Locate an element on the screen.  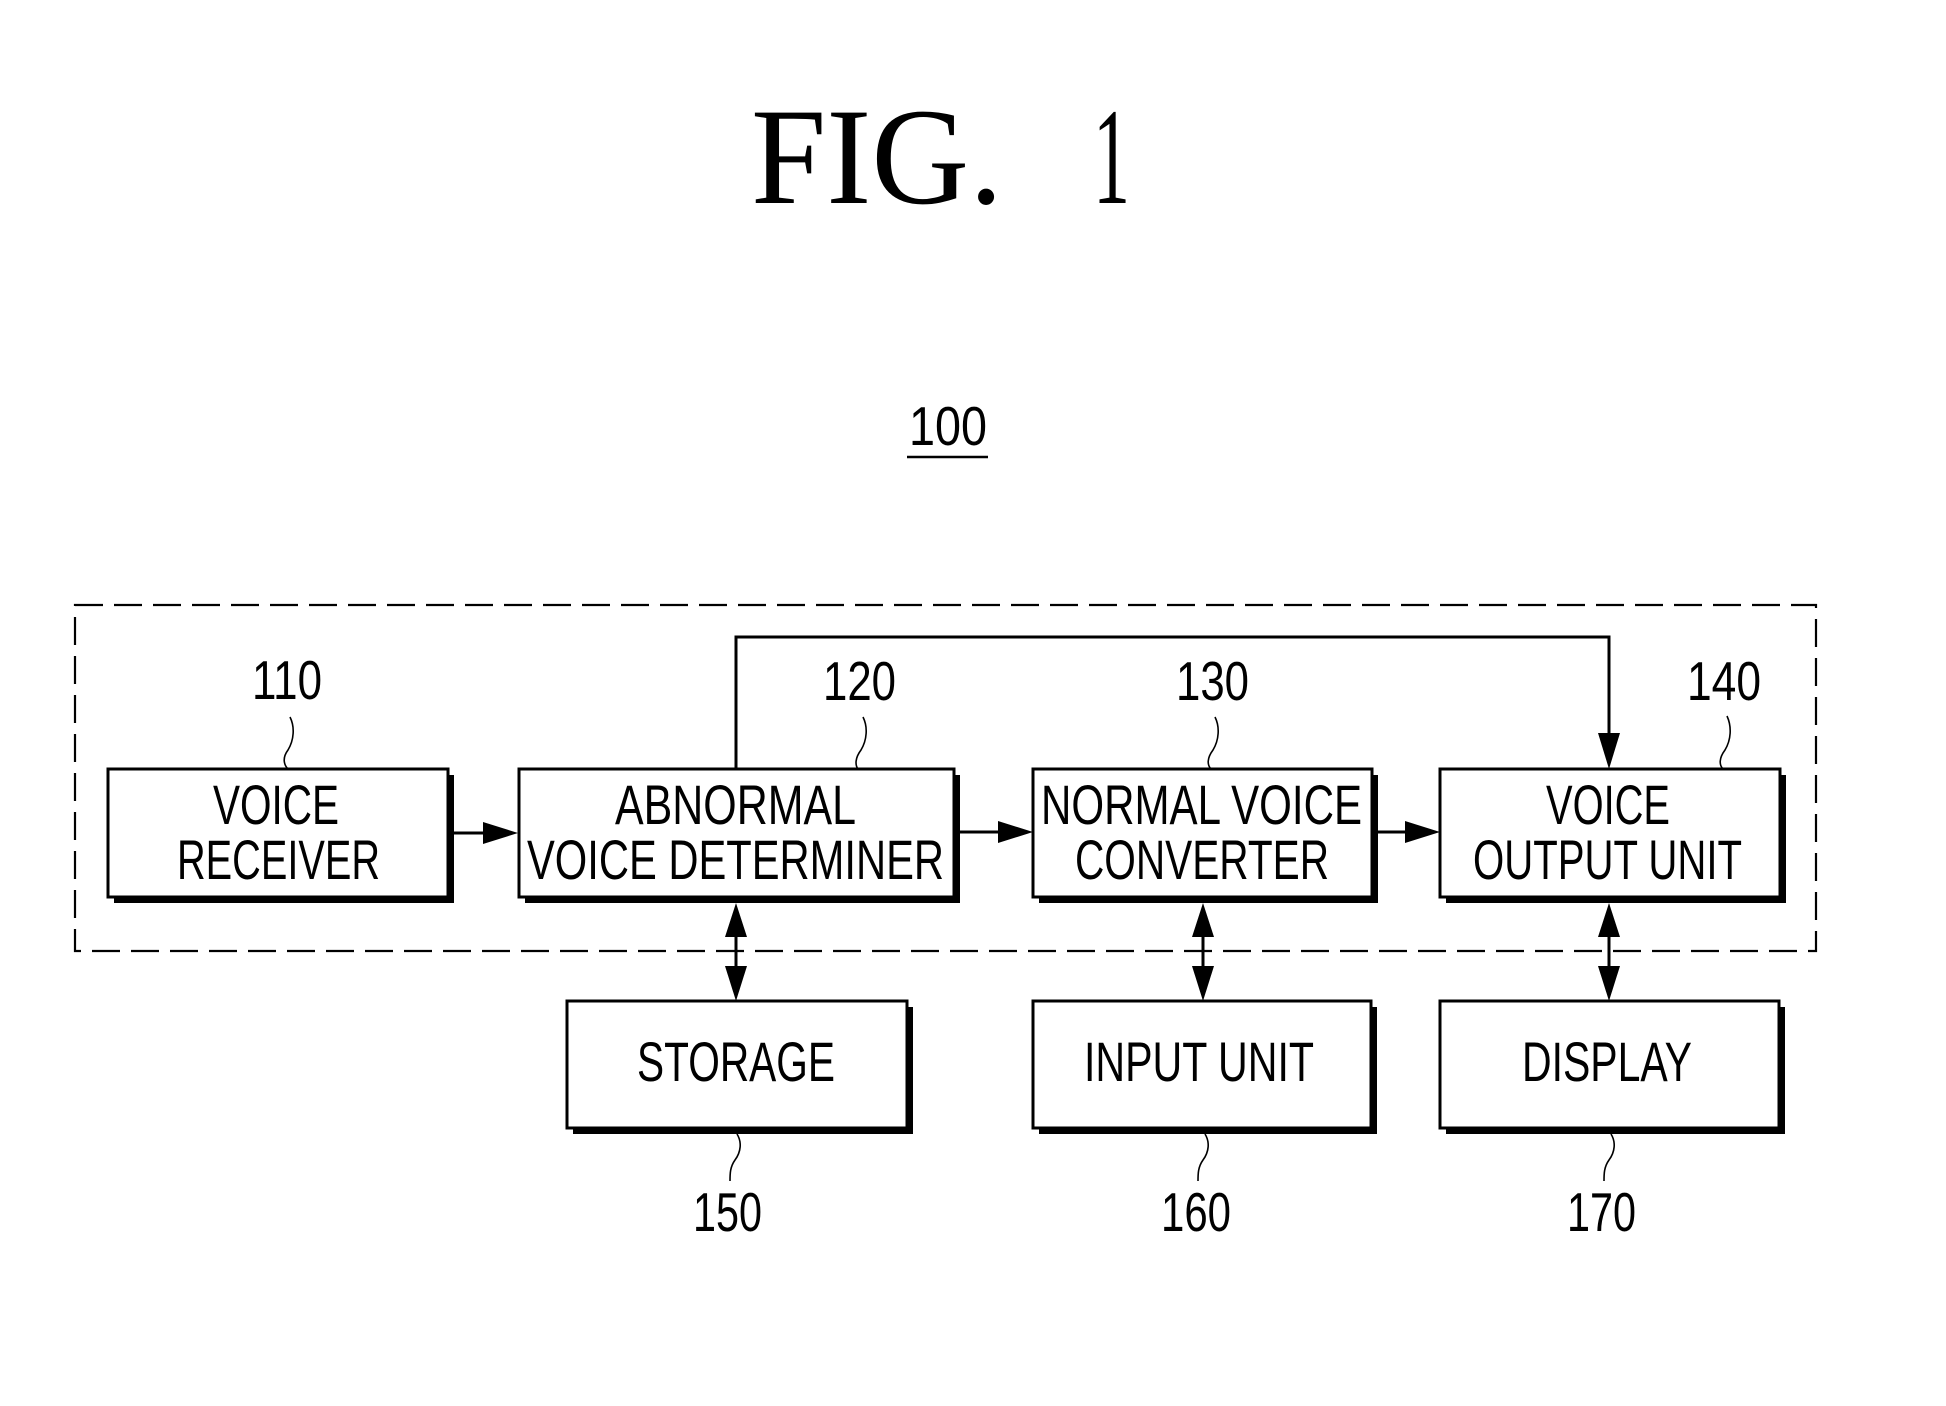
reference-170: 170 is located at coordinates (1601, 1188).